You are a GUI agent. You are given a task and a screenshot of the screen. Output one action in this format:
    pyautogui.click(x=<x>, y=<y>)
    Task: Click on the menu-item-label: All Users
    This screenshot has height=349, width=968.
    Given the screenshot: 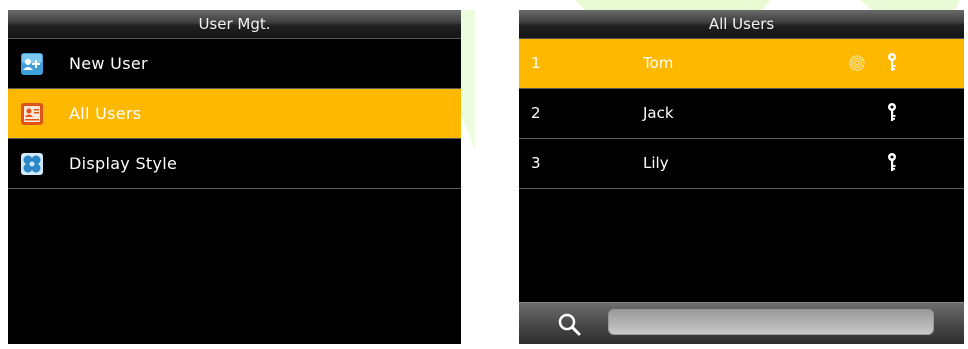 What is the action you would take?
    pyautogui.click(x=105, y=113)
    